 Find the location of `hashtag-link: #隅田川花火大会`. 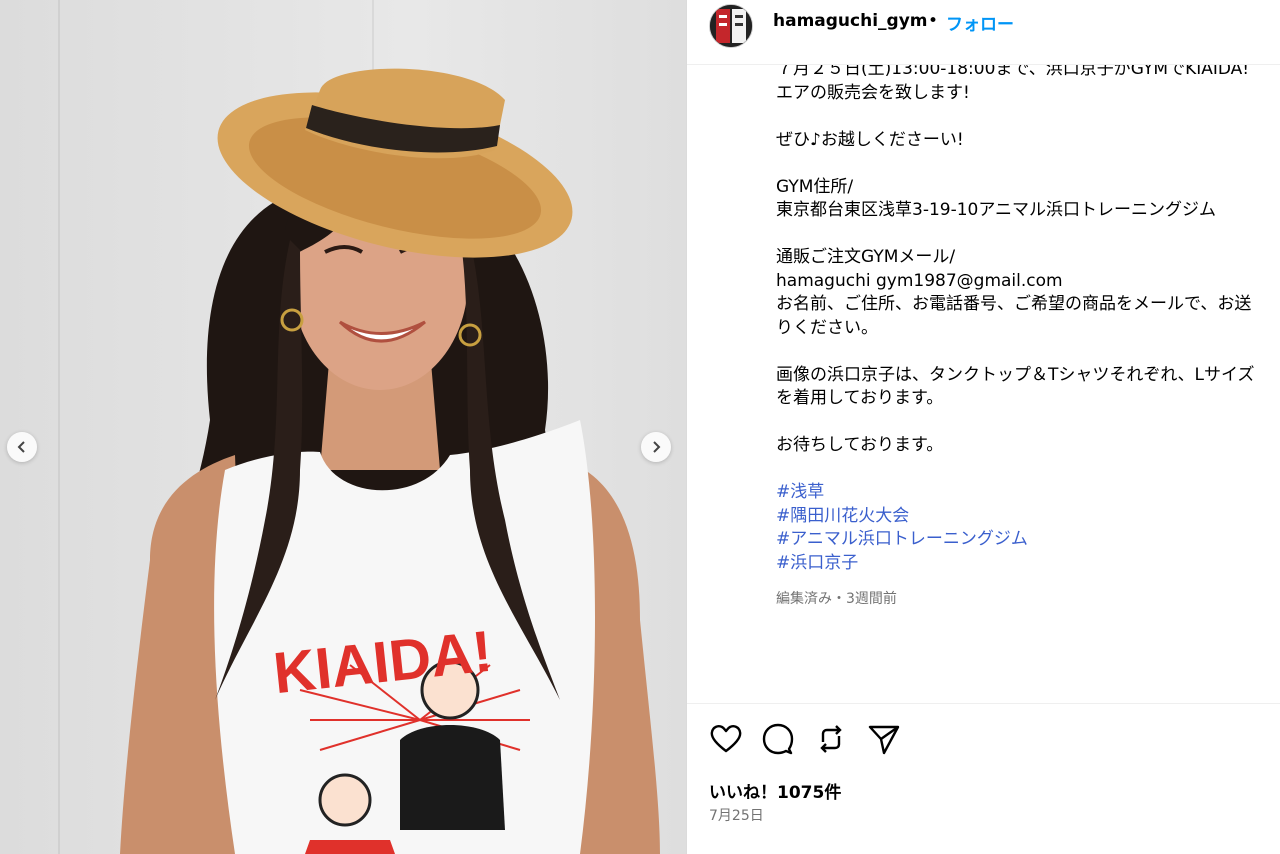

hashtag-link: #隅田川花火大会 is located at coordinates (1028, 517).